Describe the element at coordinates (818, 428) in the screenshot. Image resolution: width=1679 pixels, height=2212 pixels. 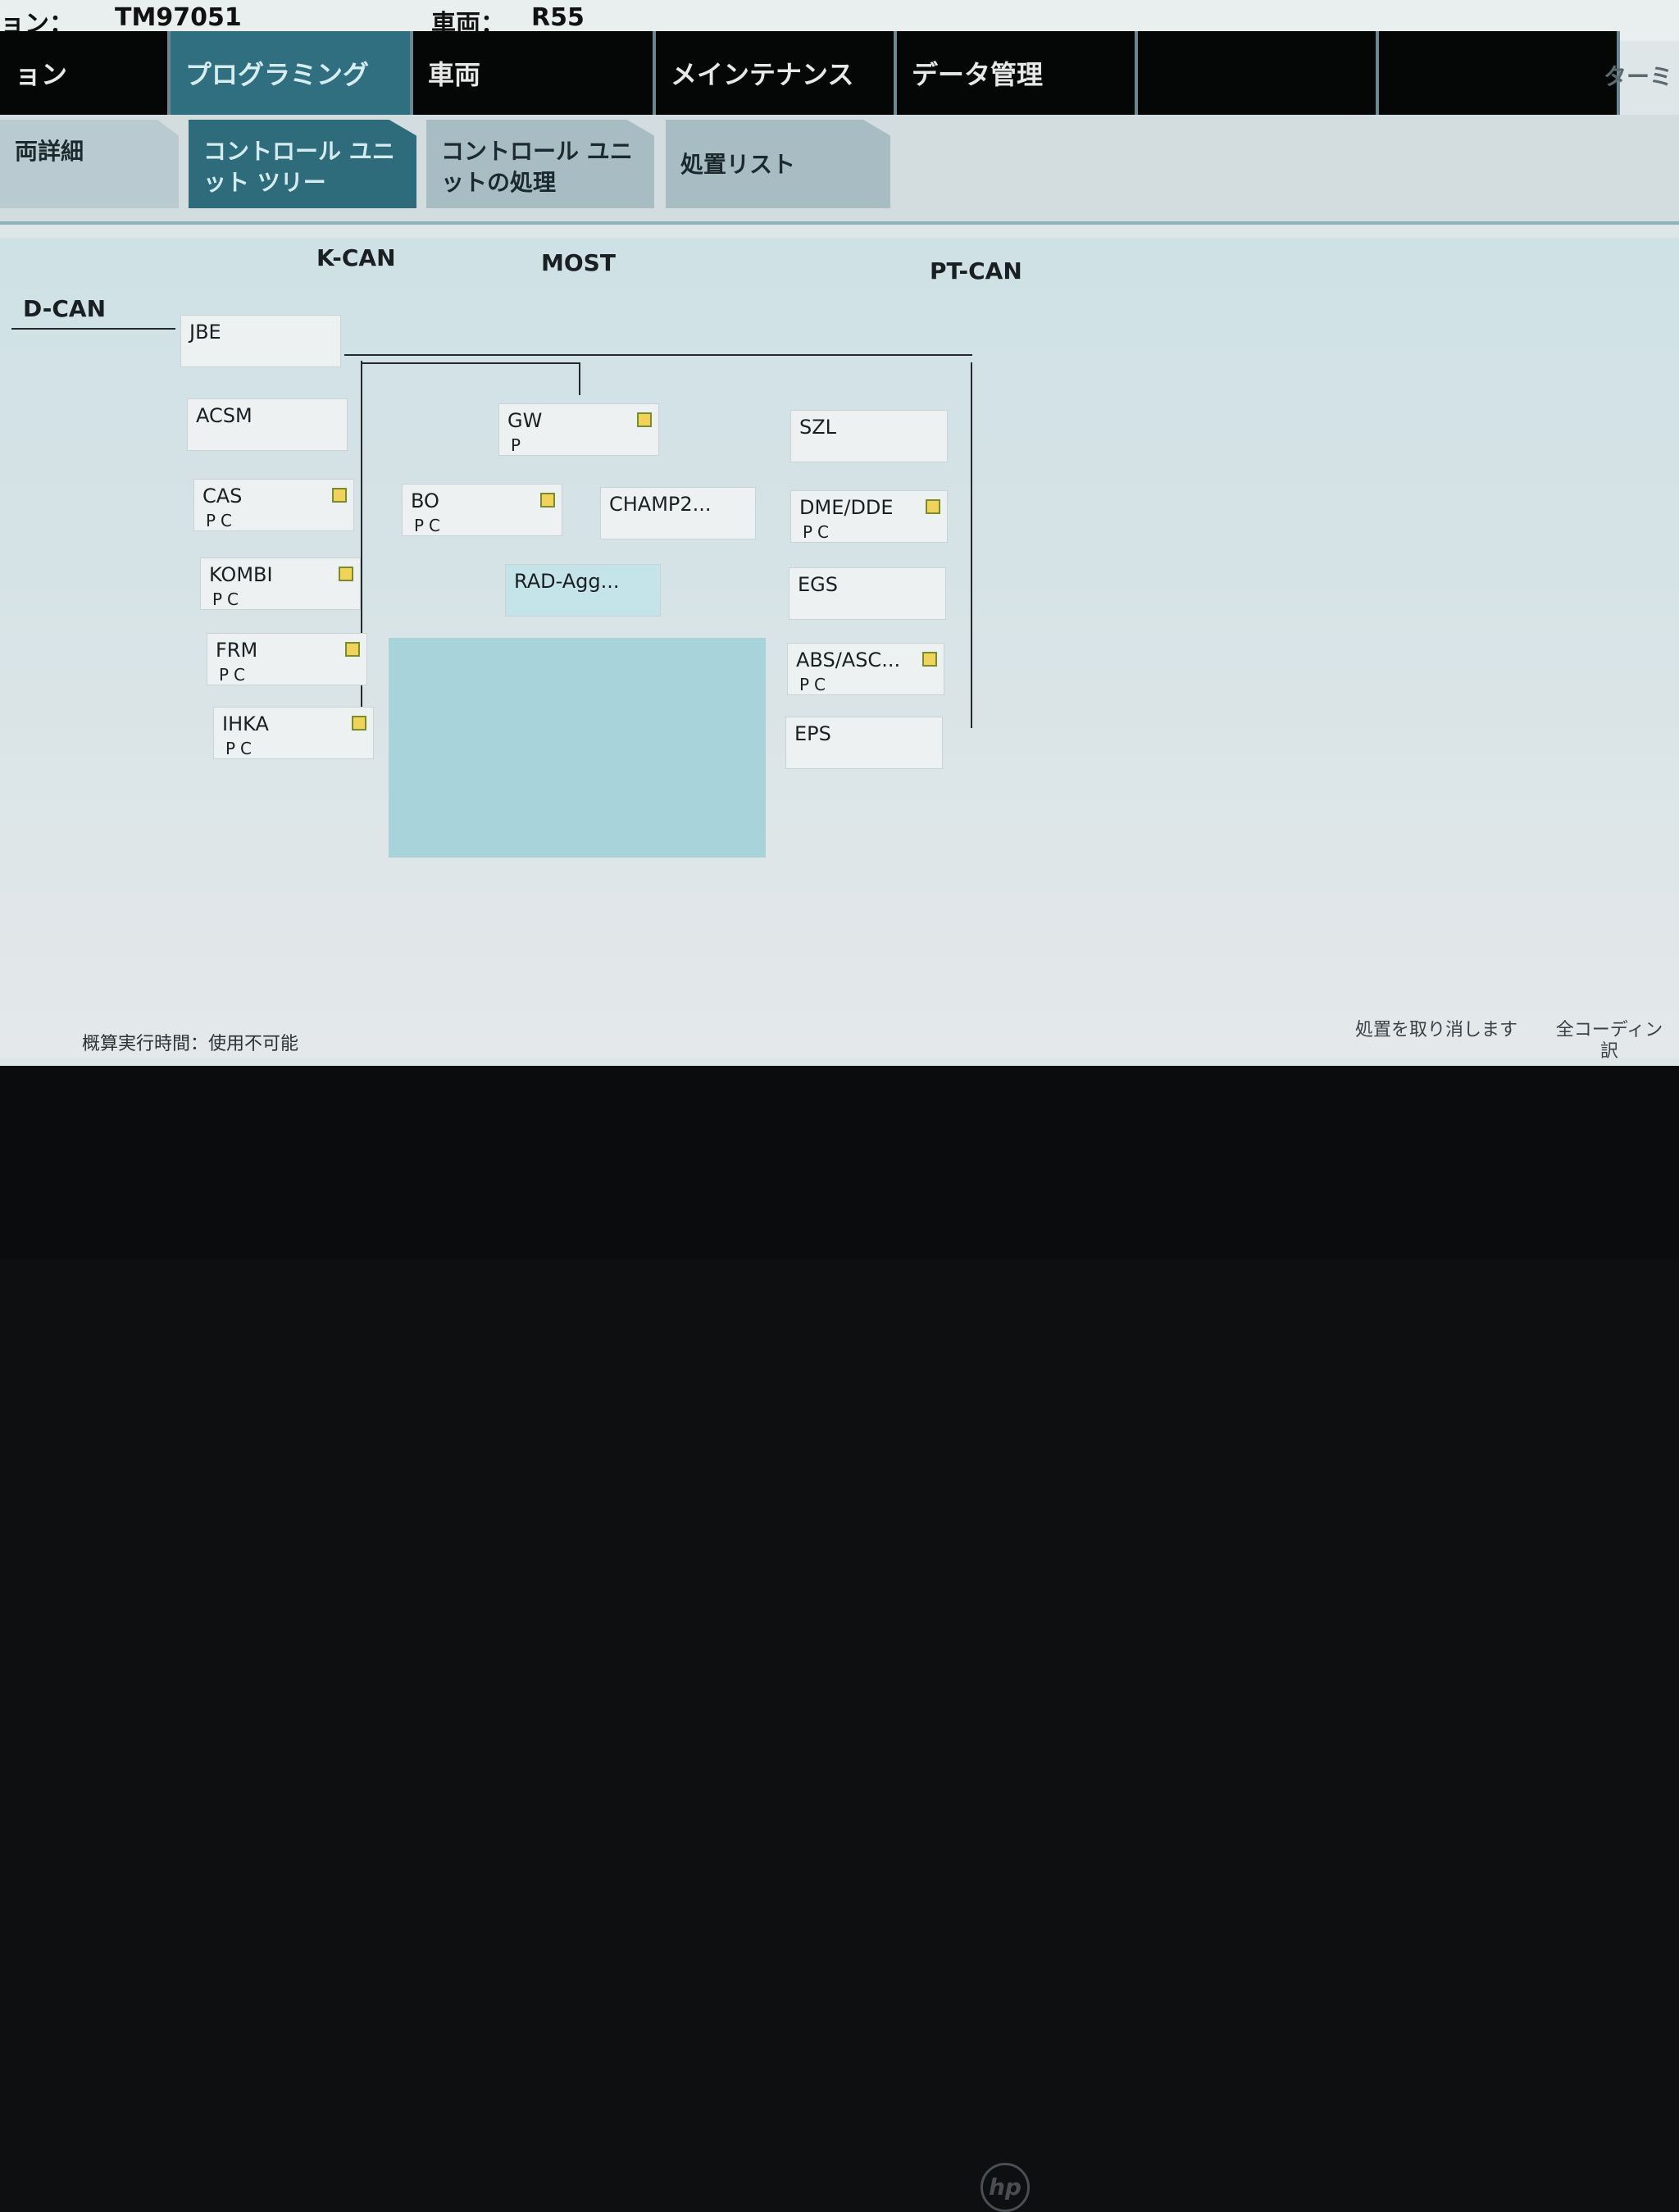
I see `unit-name: SZL` at that location.